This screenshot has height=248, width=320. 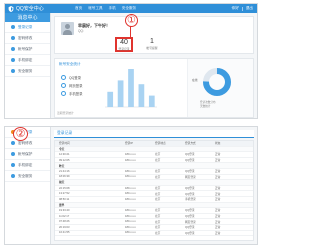 I want to click on pie-label: 在线, so click(x=195, y=80).